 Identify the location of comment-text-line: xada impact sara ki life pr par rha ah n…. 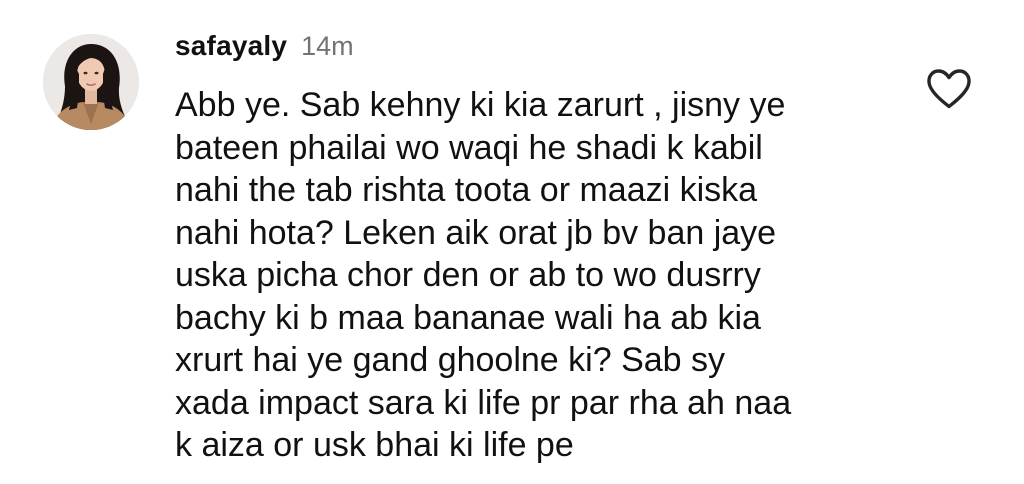
(483, 402).